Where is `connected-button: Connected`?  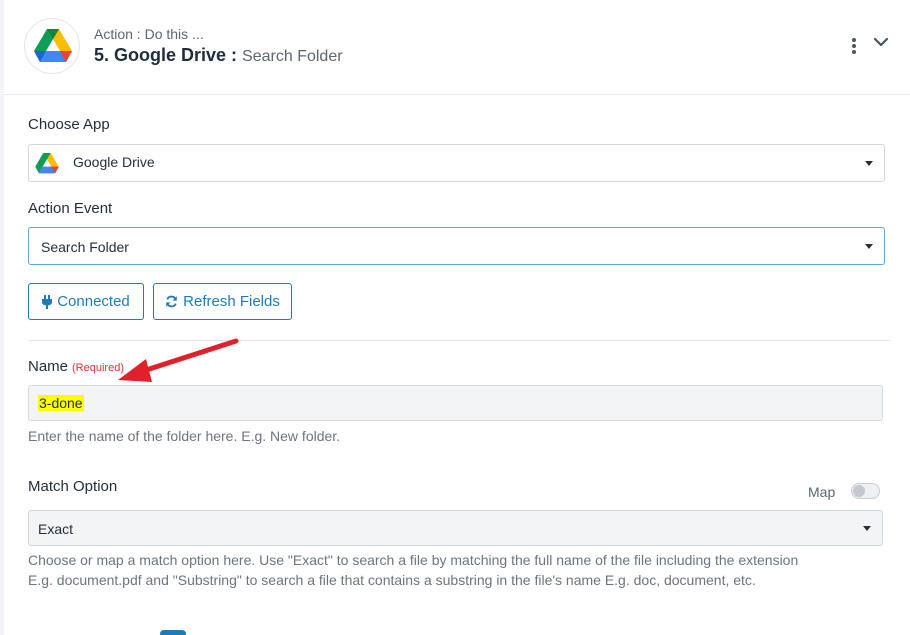
connected-button: Connected is located at coordinates (86, 301).